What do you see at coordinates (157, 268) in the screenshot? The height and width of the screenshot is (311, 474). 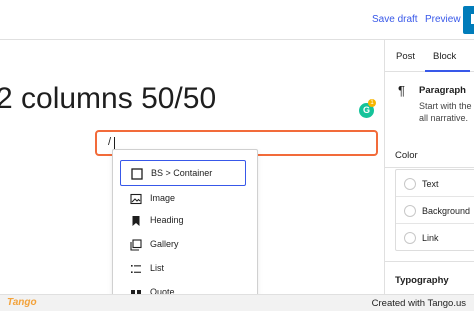 I see `inserter-item-label: List` at bounding box center [157, 268].